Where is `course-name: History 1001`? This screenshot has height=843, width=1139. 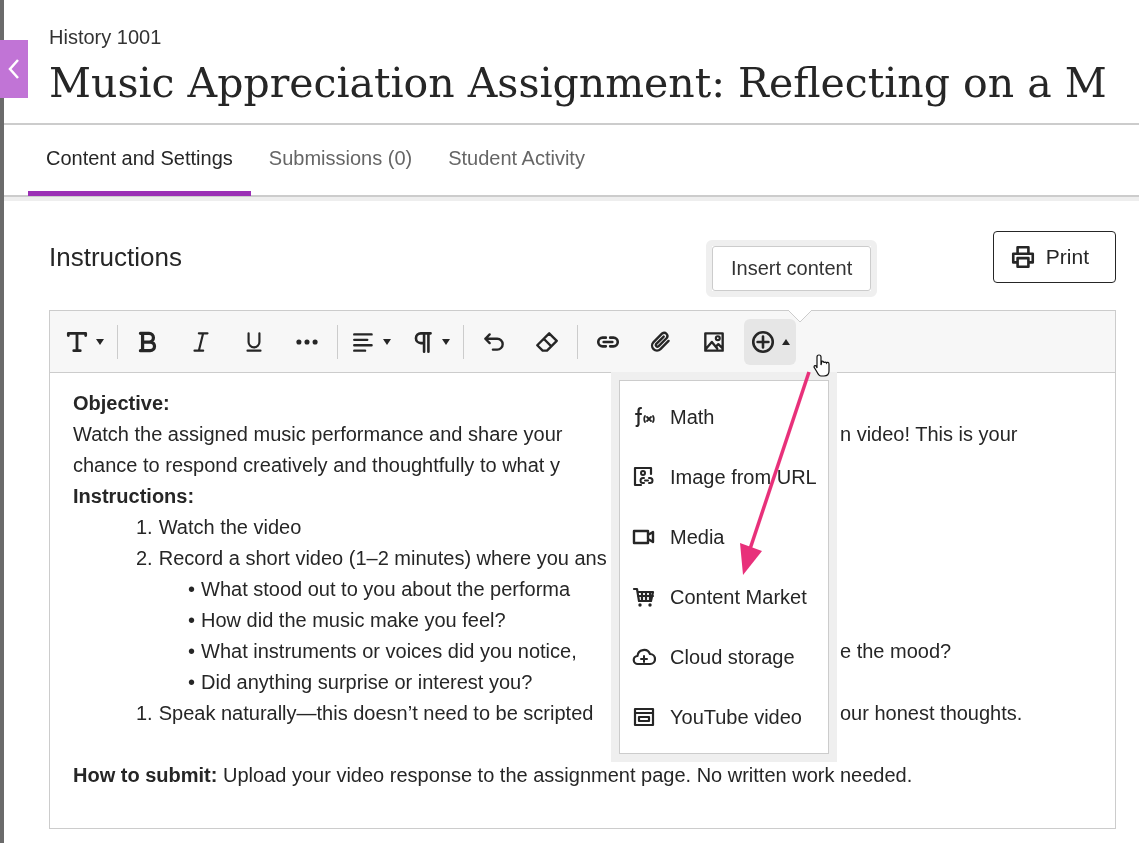
course-name: History 1001 is located at coordinates (105, 37).